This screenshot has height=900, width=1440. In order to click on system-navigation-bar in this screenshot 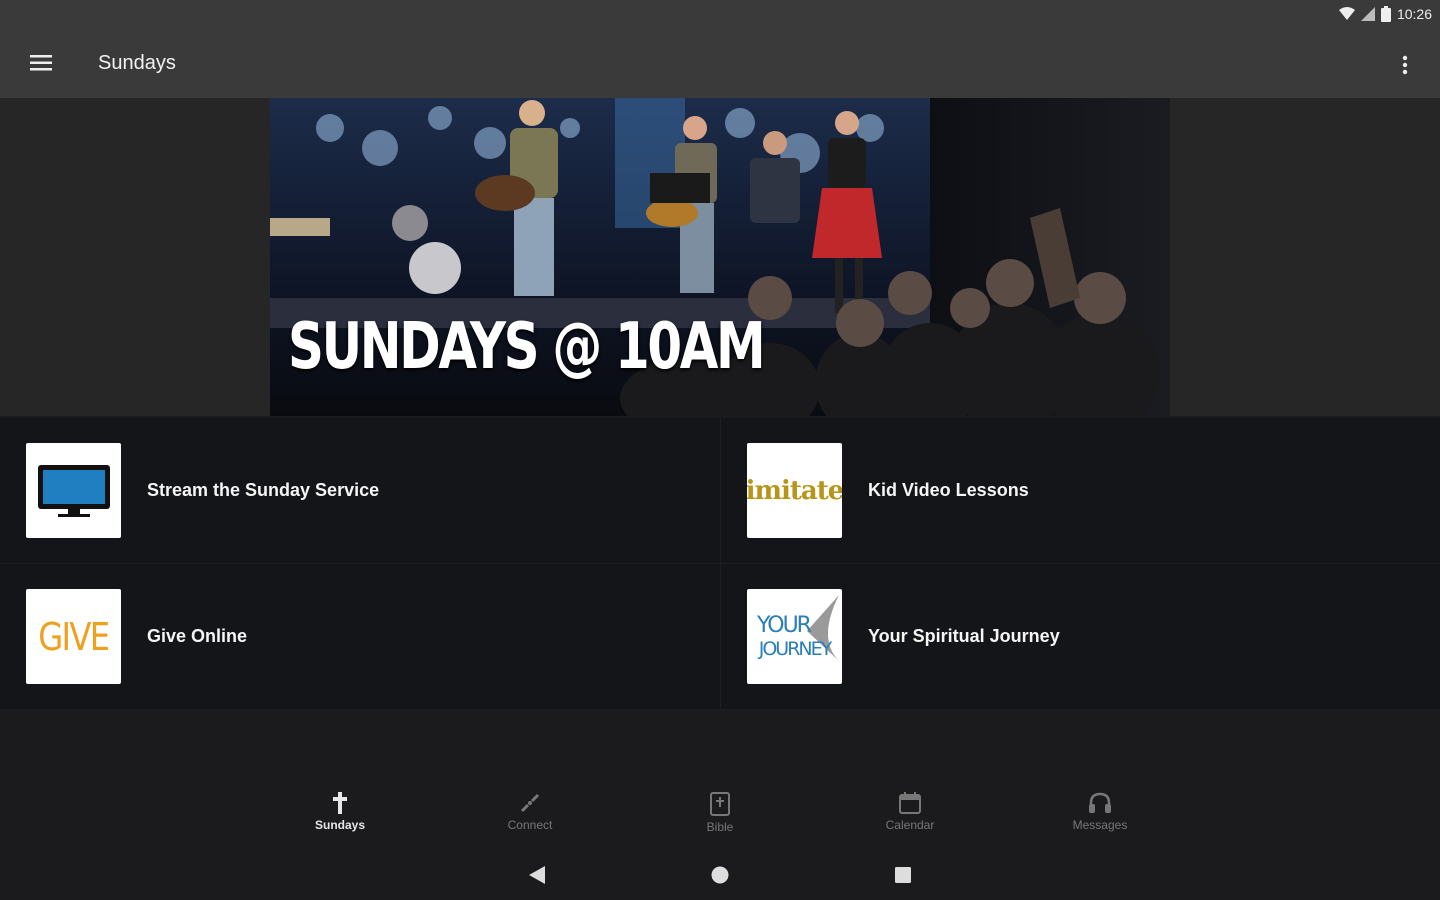, I will do `click(720, 875)`.